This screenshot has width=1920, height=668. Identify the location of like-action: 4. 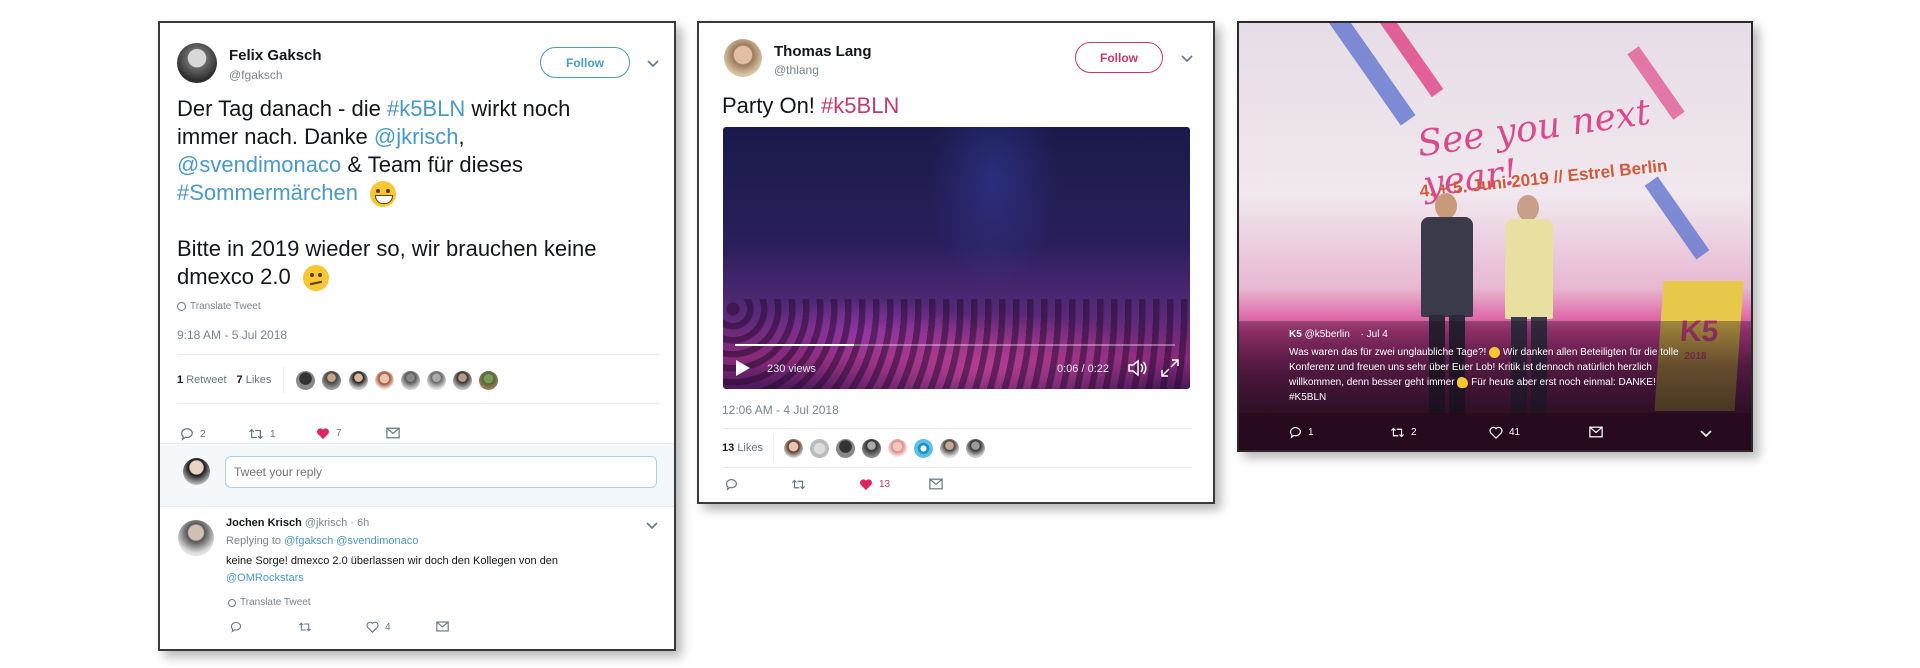
(378, 627).